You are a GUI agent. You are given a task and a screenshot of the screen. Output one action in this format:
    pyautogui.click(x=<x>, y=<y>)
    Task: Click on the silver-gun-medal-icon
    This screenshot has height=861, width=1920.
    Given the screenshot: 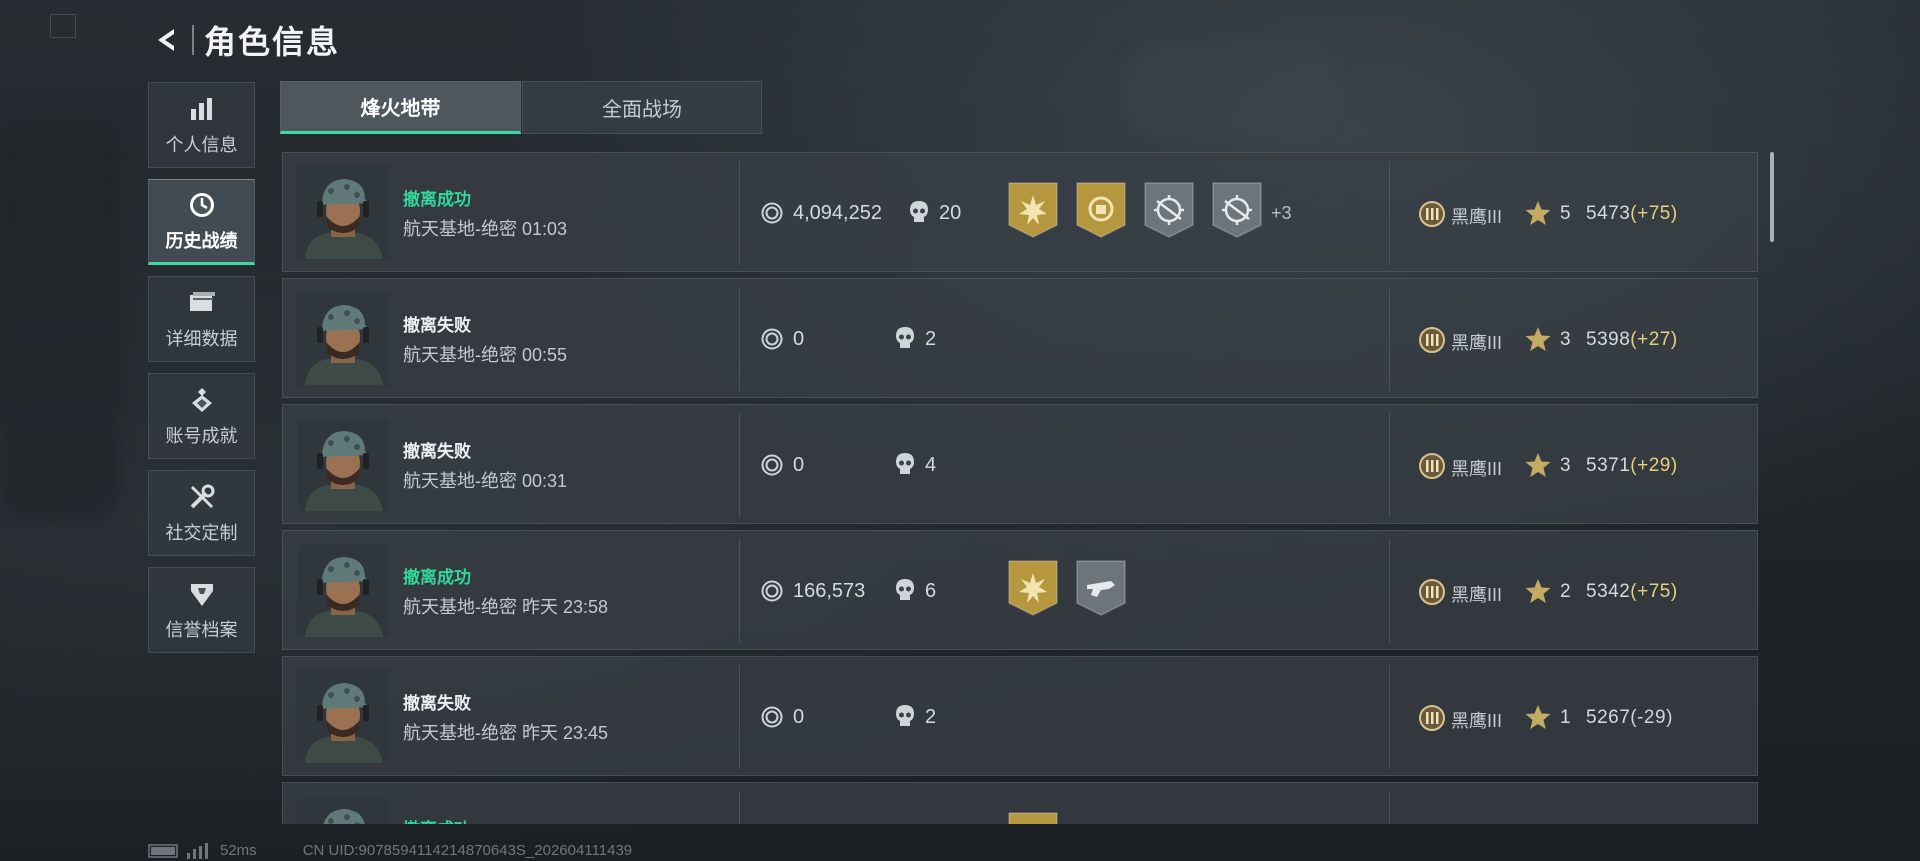 What is the action you would take?
    pyautogui.click(x=1101, y=588)
    